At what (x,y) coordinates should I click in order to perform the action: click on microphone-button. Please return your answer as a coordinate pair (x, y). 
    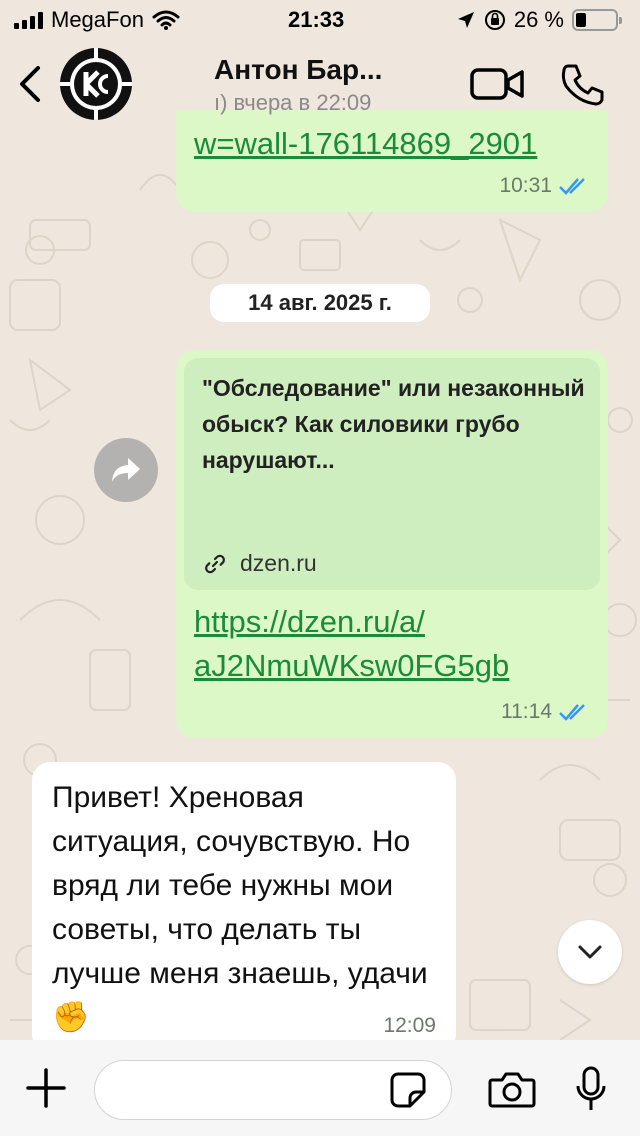
    Looking at the image, I should click on (591, 1091).